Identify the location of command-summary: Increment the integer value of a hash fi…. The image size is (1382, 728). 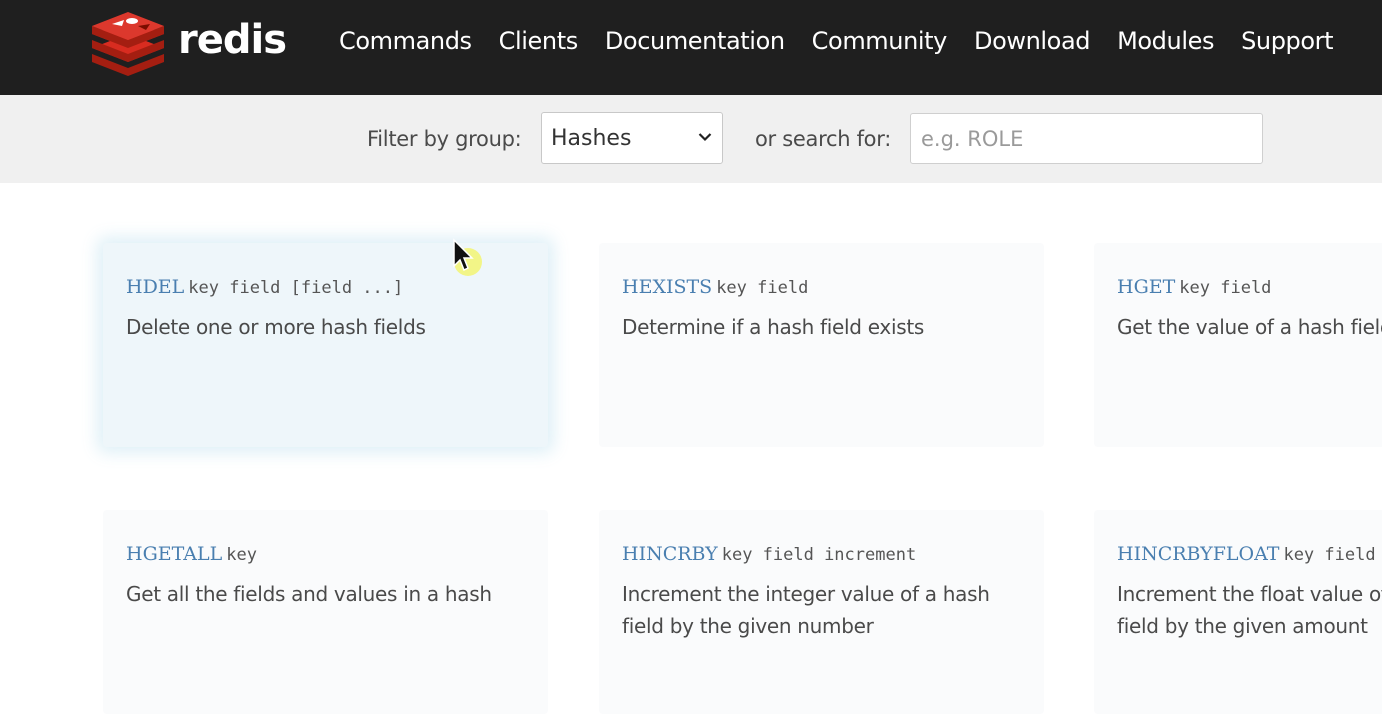
(806, 610).